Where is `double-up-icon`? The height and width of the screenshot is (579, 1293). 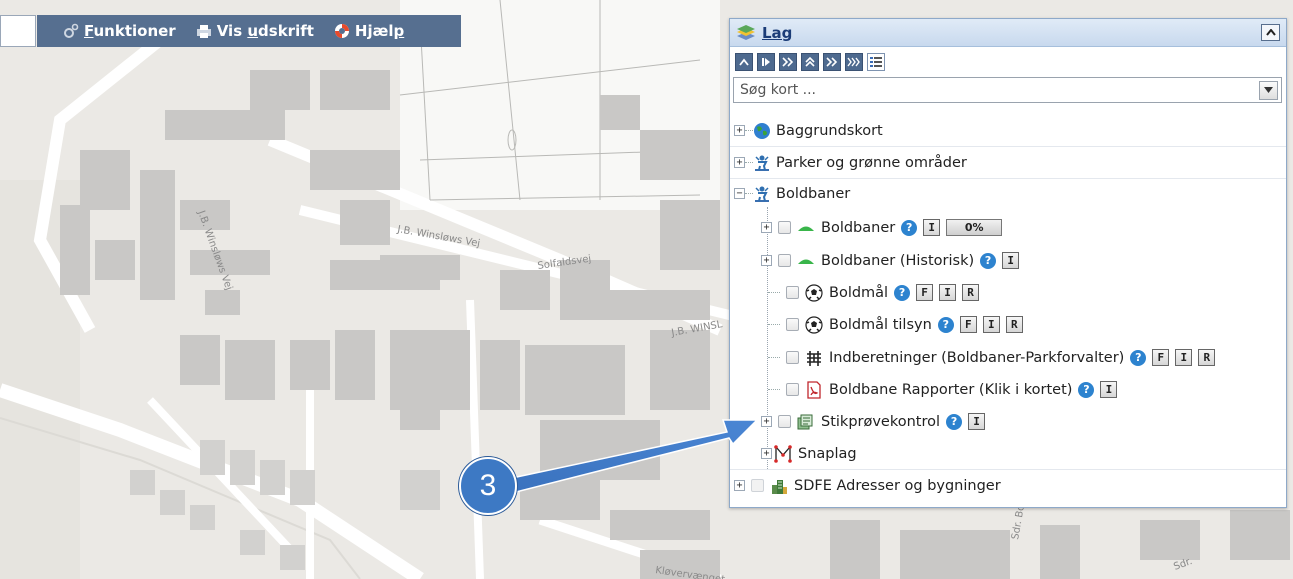
double-up-icon is located at coordinates (810, 62).